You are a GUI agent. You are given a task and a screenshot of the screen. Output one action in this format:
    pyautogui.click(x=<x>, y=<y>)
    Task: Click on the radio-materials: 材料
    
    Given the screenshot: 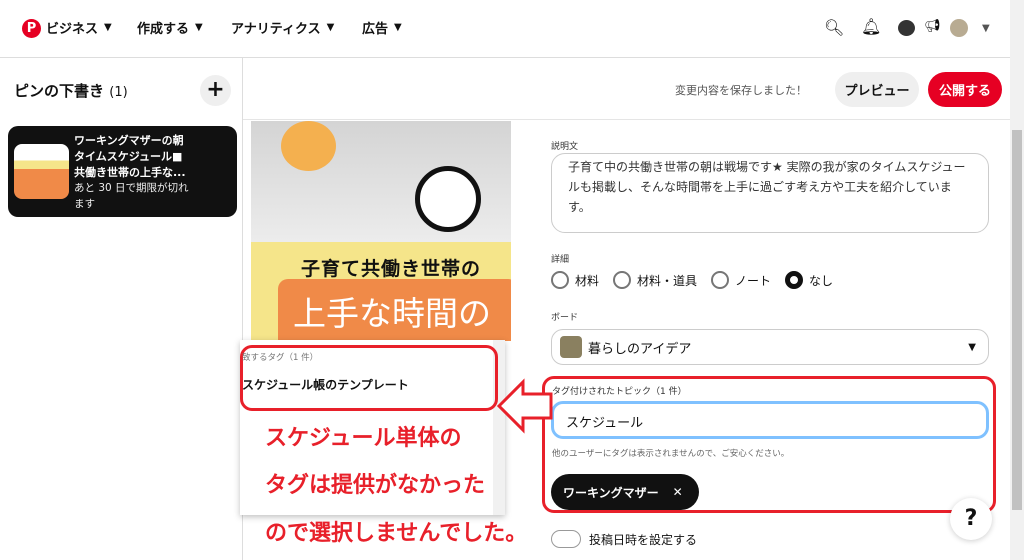 What is the action you would take?
    pyautogui.click(x=575, y=280)
    